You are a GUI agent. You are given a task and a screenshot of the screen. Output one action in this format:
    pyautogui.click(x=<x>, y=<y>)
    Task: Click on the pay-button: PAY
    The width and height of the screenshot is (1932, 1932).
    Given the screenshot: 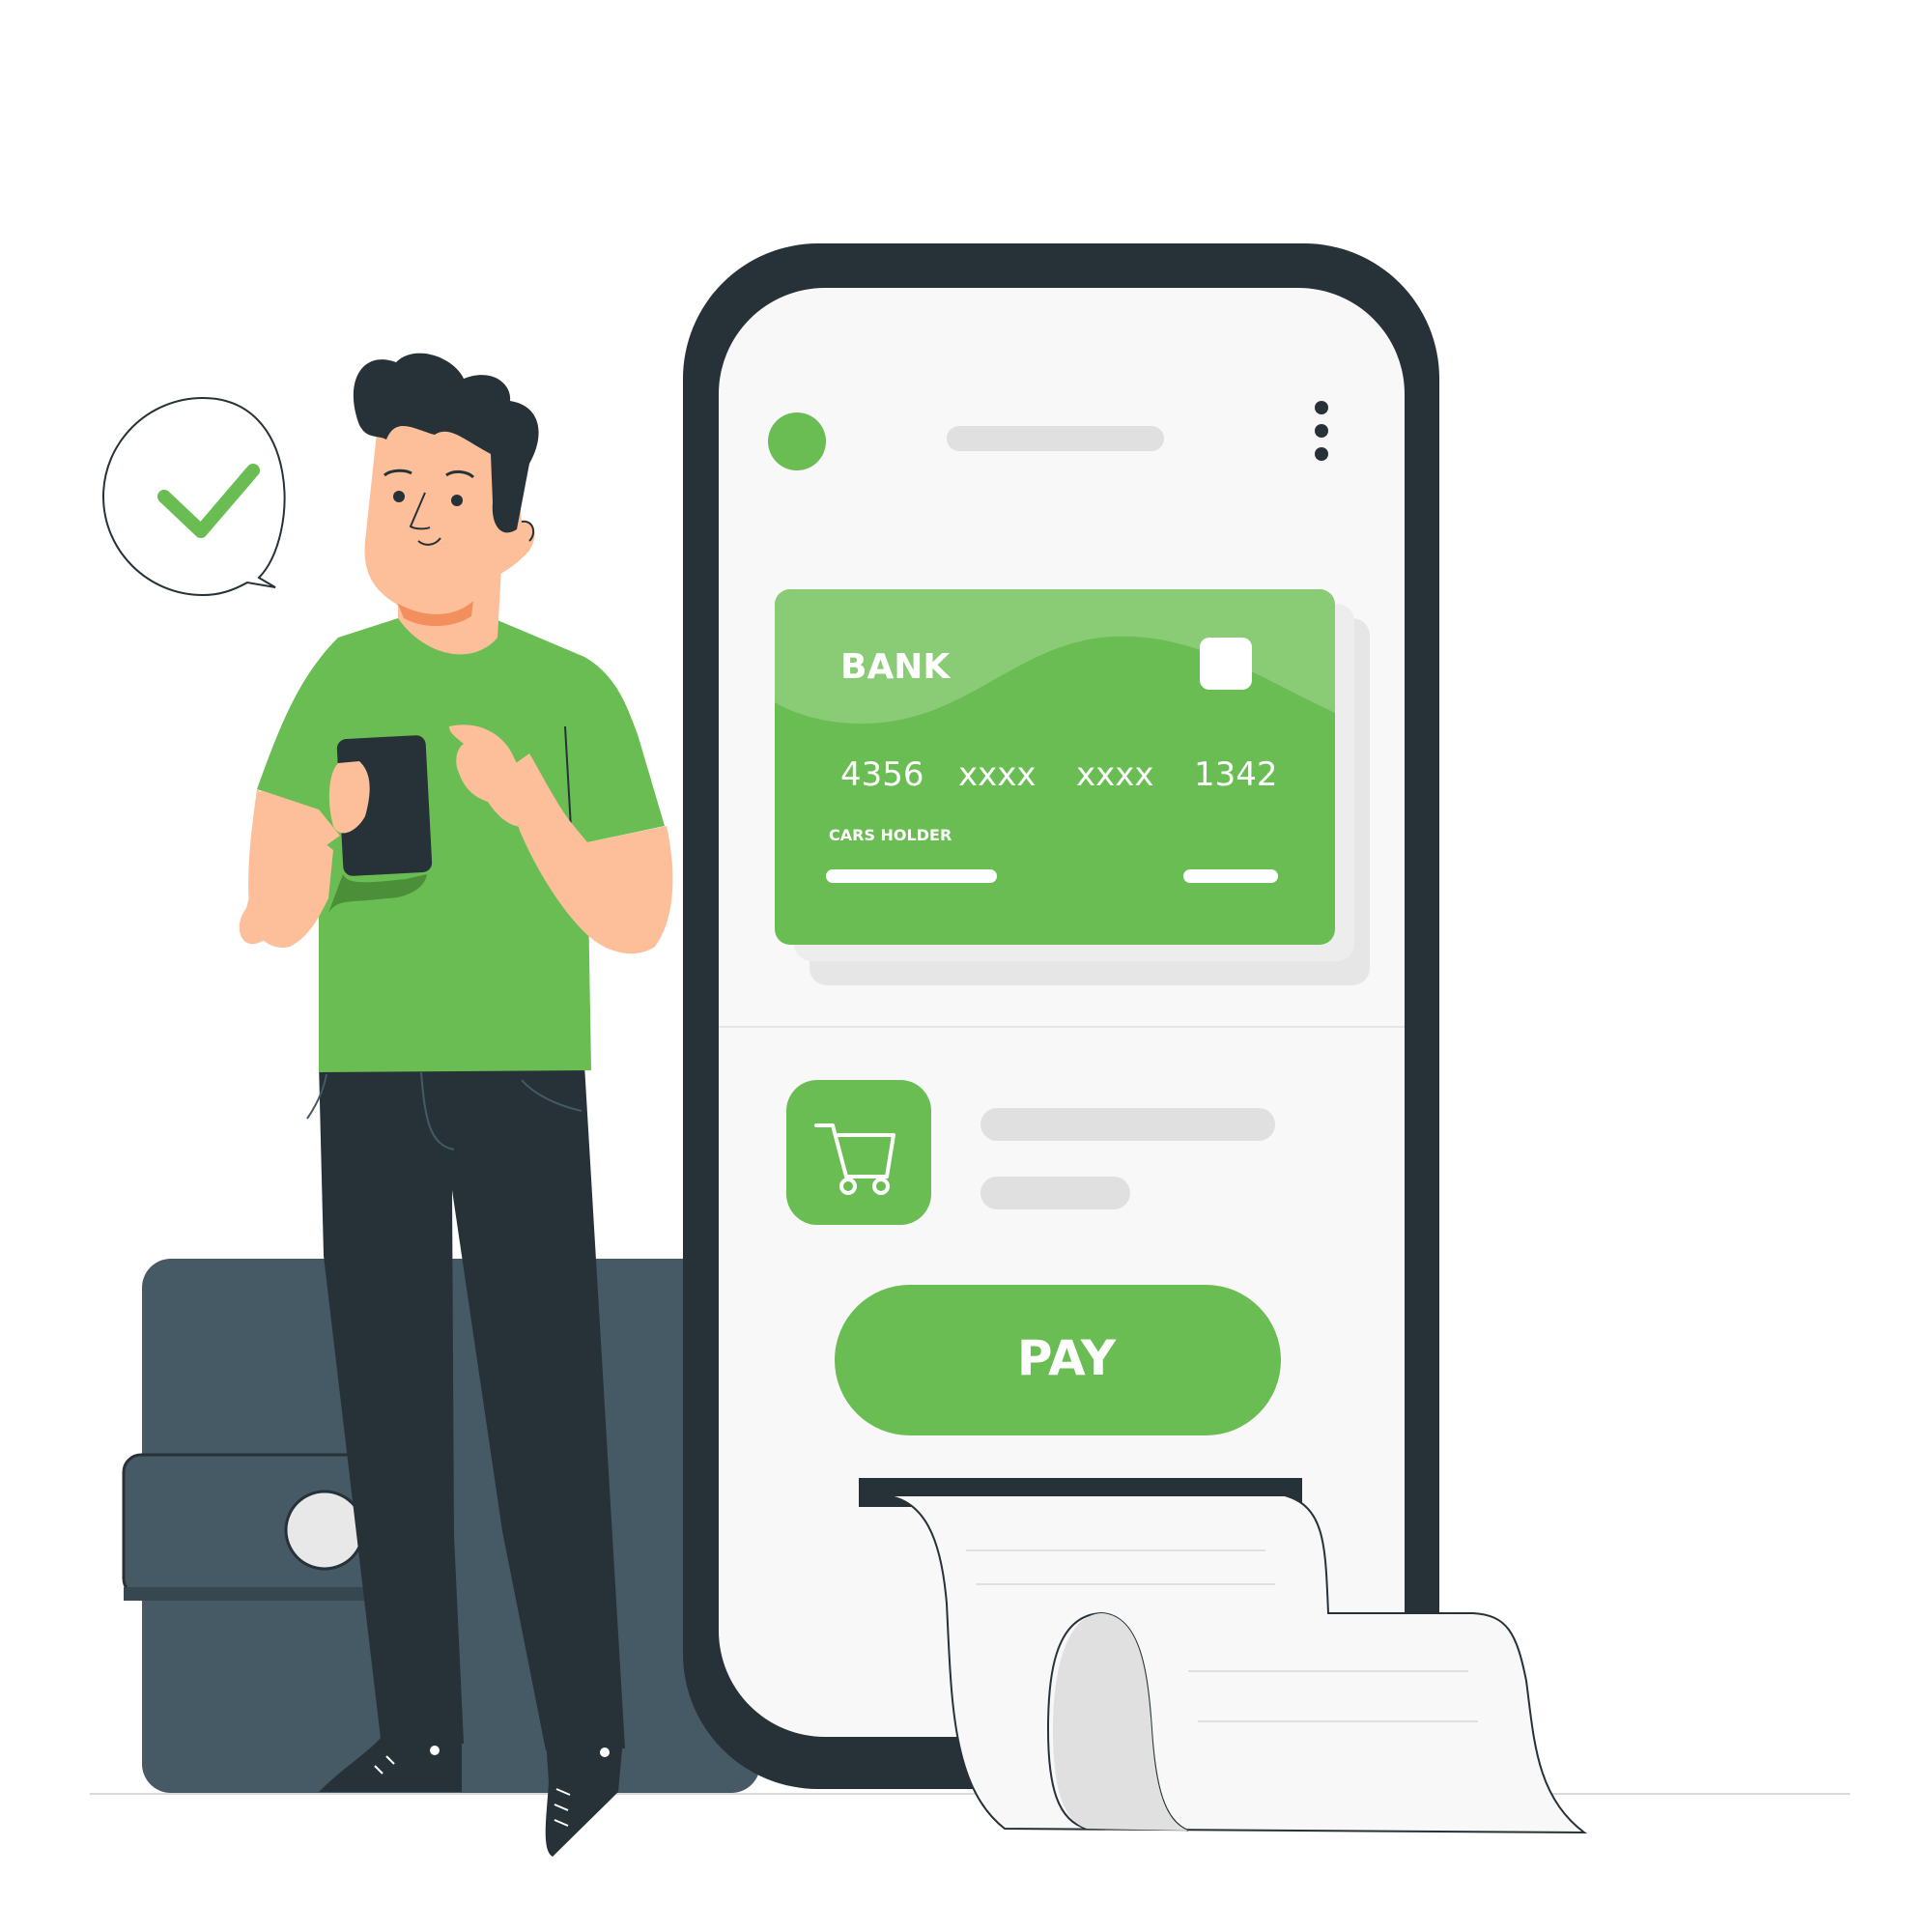 What is the action you would take?
    pyautogui.click(x=1058, y=1360)
    